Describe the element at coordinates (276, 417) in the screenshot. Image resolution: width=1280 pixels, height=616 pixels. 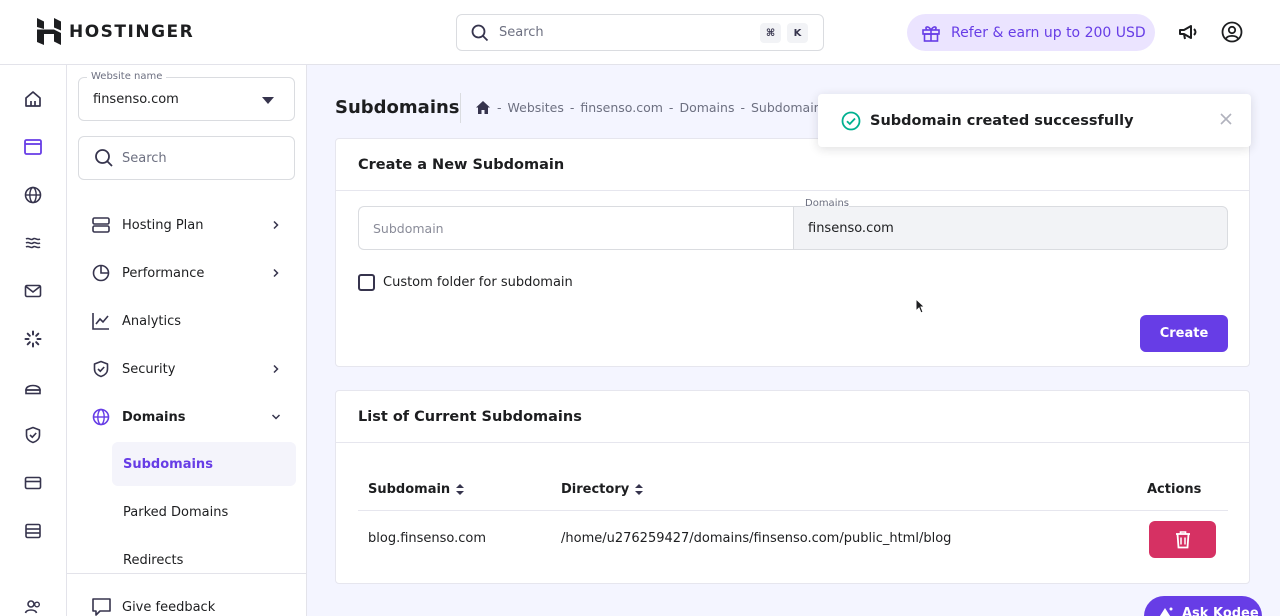
I see `chevron-down-icon` at that location.